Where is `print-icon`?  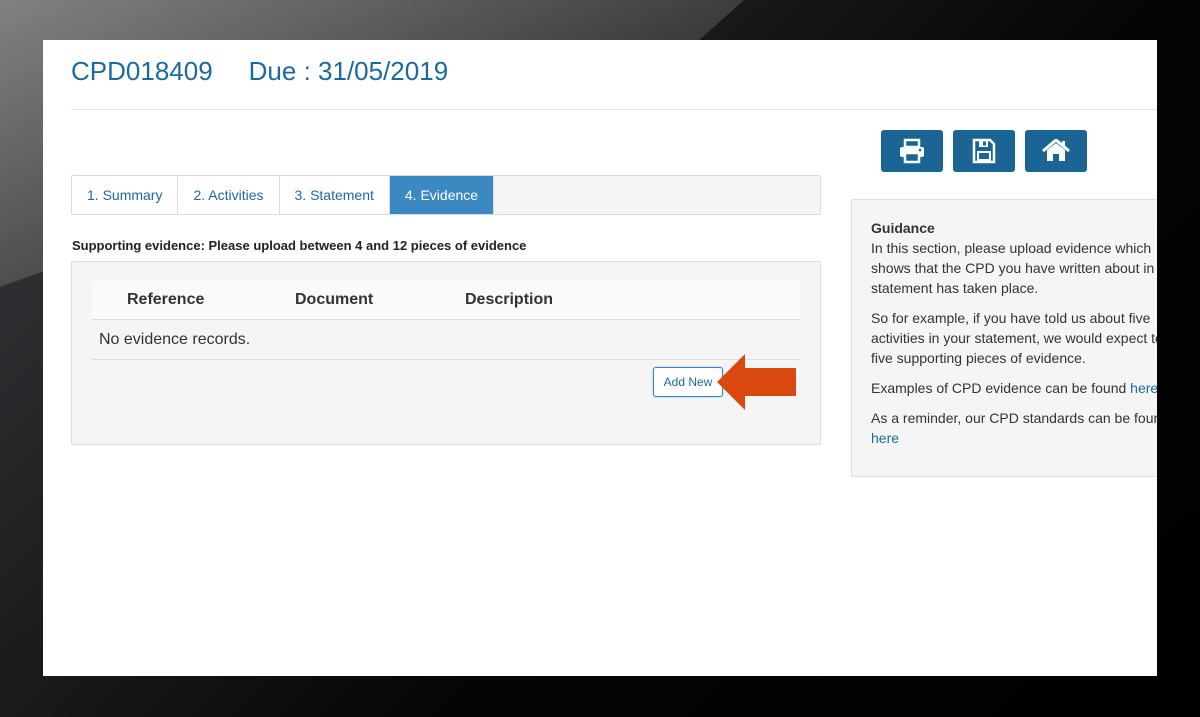
print-icon is located at coordinates (912, 151).